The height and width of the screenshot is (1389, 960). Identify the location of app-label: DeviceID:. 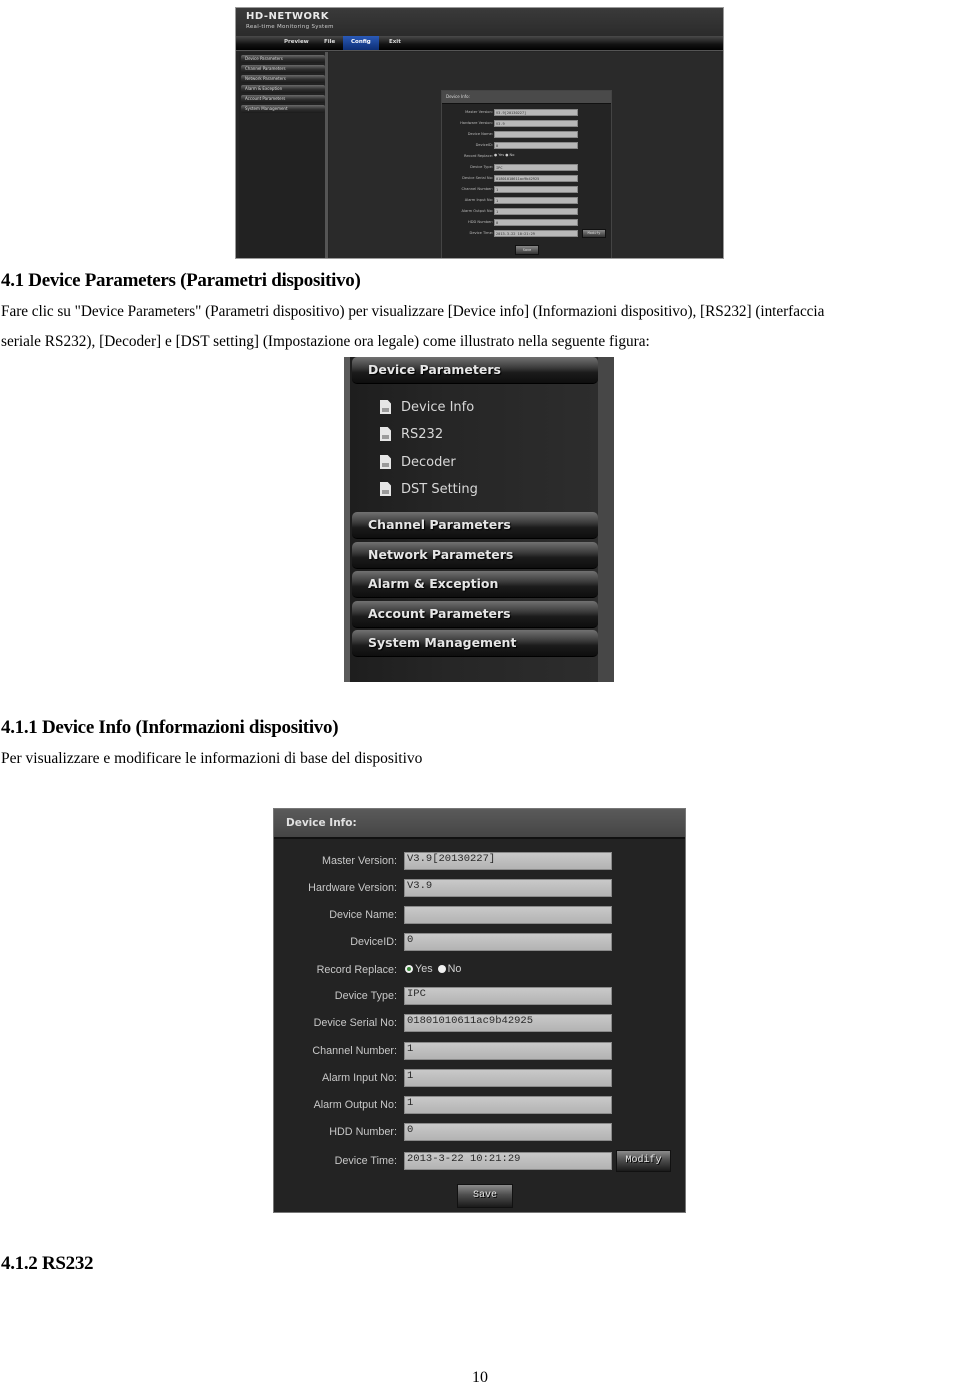
(484, 145).